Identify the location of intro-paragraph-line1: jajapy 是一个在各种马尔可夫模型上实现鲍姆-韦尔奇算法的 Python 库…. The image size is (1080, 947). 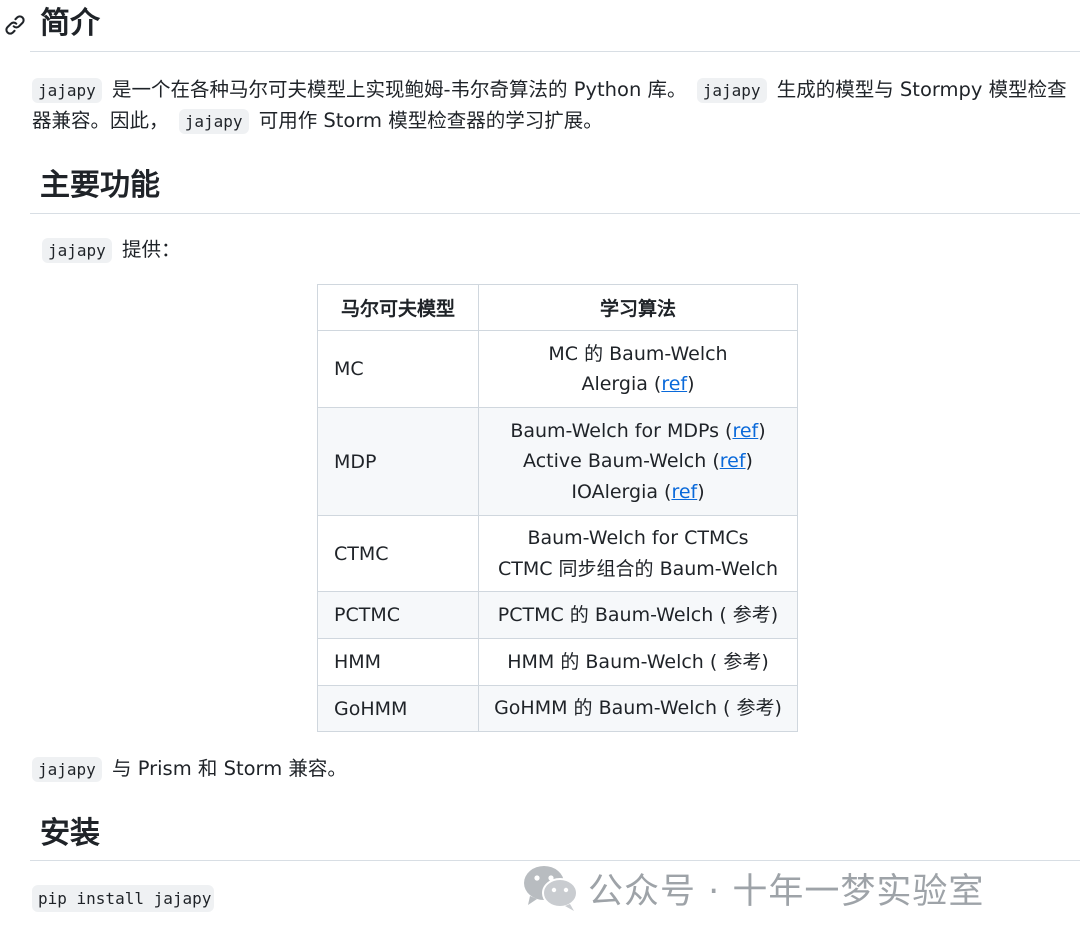
(552, 90).